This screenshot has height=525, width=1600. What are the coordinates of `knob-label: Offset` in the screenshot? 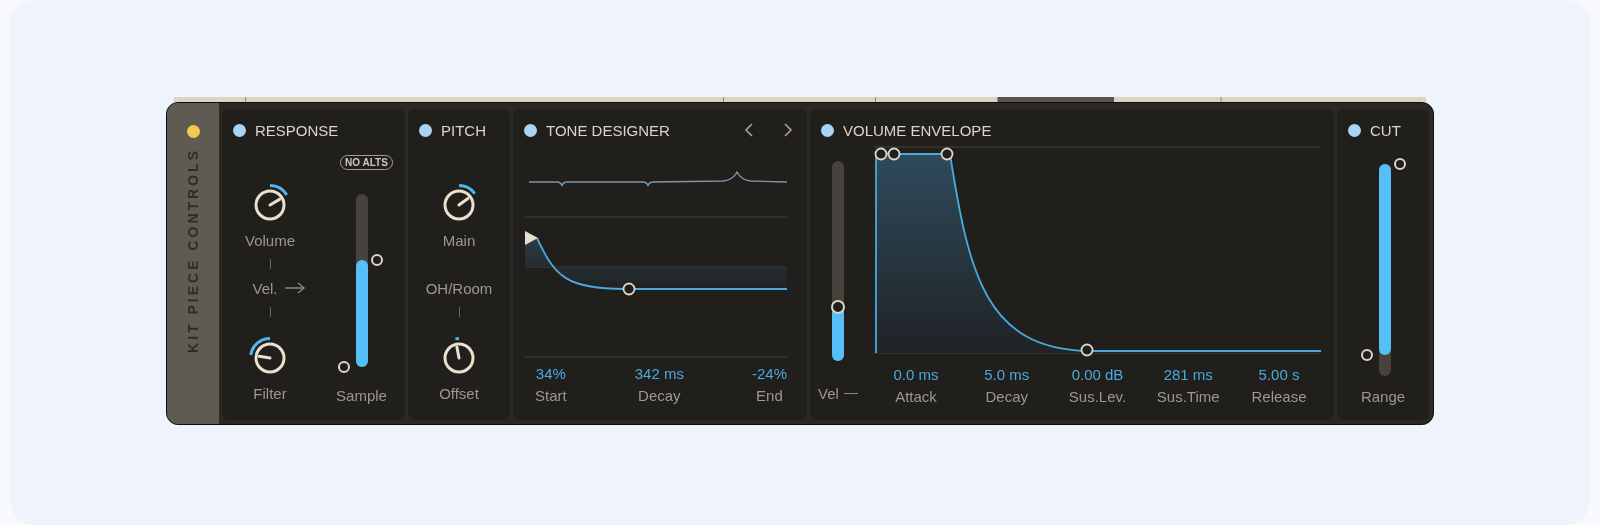 It's located at (459, 393).